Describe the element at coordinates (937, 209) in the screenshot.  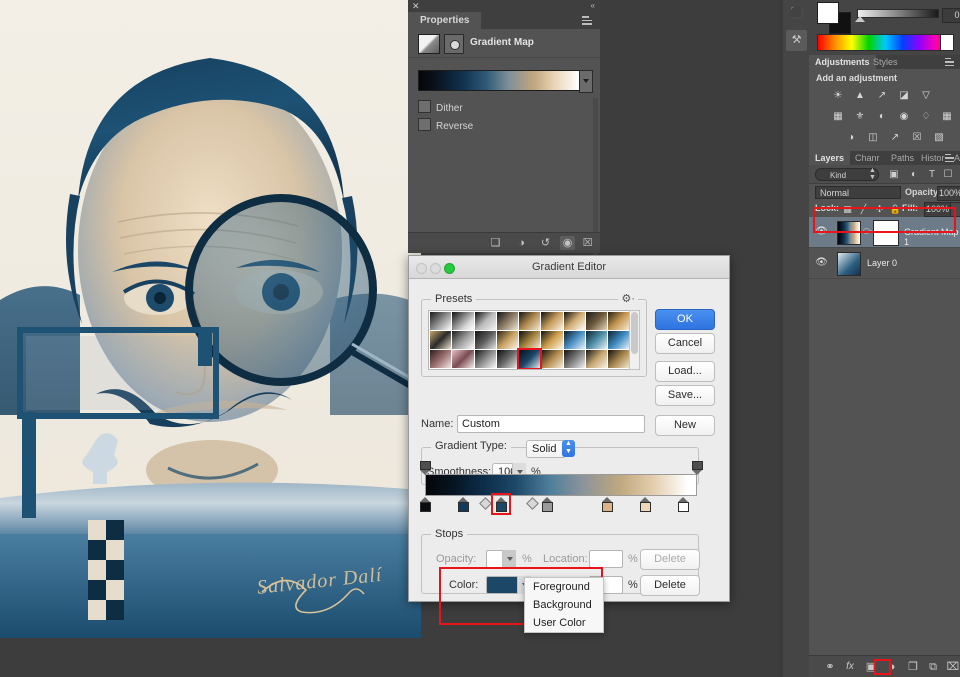
I see `fill-value: 100%` at that location.